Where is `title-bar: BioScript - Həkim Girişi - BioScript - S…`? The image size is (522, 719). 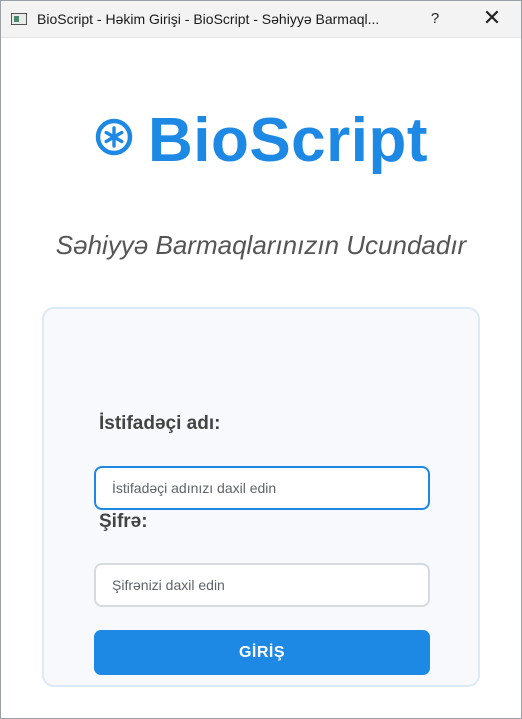 title-bar: BioScript - Həkim Girişi - BioScript - S… is located at coordinates (261, 19).